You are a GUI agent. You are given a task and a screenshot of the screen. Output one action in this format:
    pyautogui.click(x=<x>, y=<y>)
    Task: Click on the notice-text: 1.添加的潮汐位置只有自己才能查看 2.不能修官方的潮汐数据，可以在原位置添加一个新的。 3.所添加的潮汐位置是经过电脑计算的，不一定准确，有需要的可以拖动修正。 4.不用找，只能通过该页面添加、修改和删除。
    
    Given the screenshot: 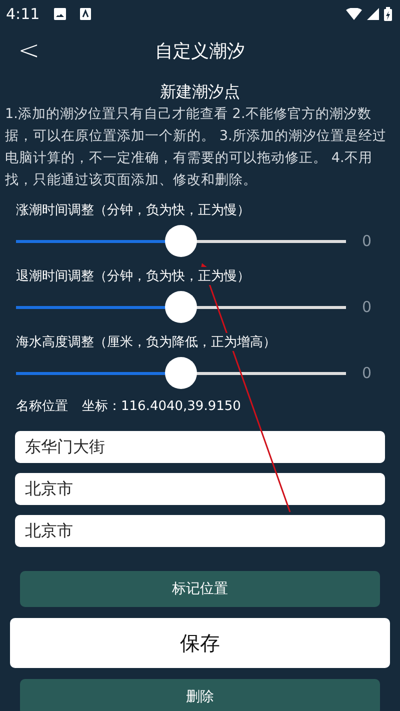 What is the action you would take?
    pyautogui.click(x=196, y=147)
    